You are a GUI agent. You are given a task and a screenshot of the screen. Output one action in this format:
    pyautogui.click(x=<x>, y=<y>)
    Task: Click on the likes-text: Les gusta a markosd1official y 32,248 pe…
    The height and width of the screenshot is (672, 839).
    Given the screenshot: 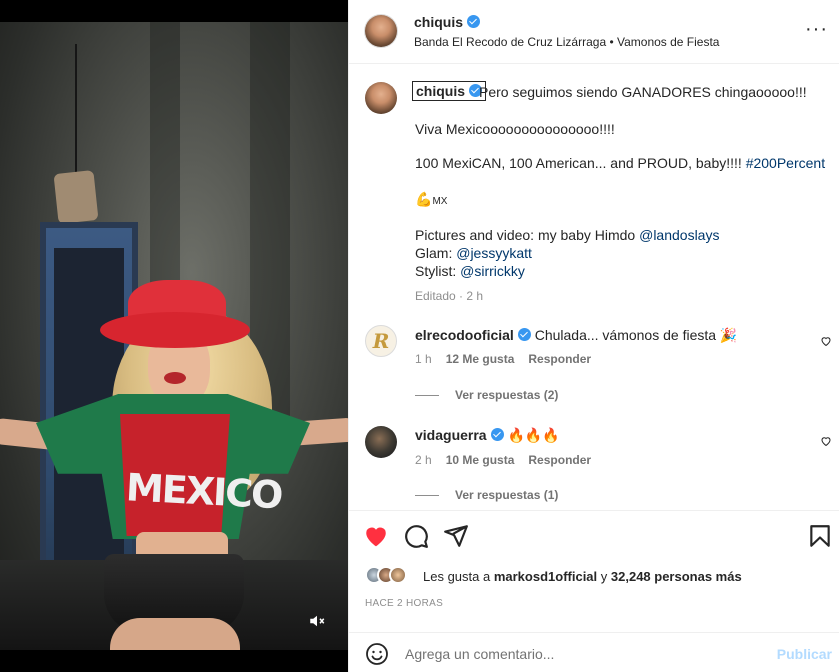 What is the action you would take?
    pyautogui.click(x=582, y=576)
    